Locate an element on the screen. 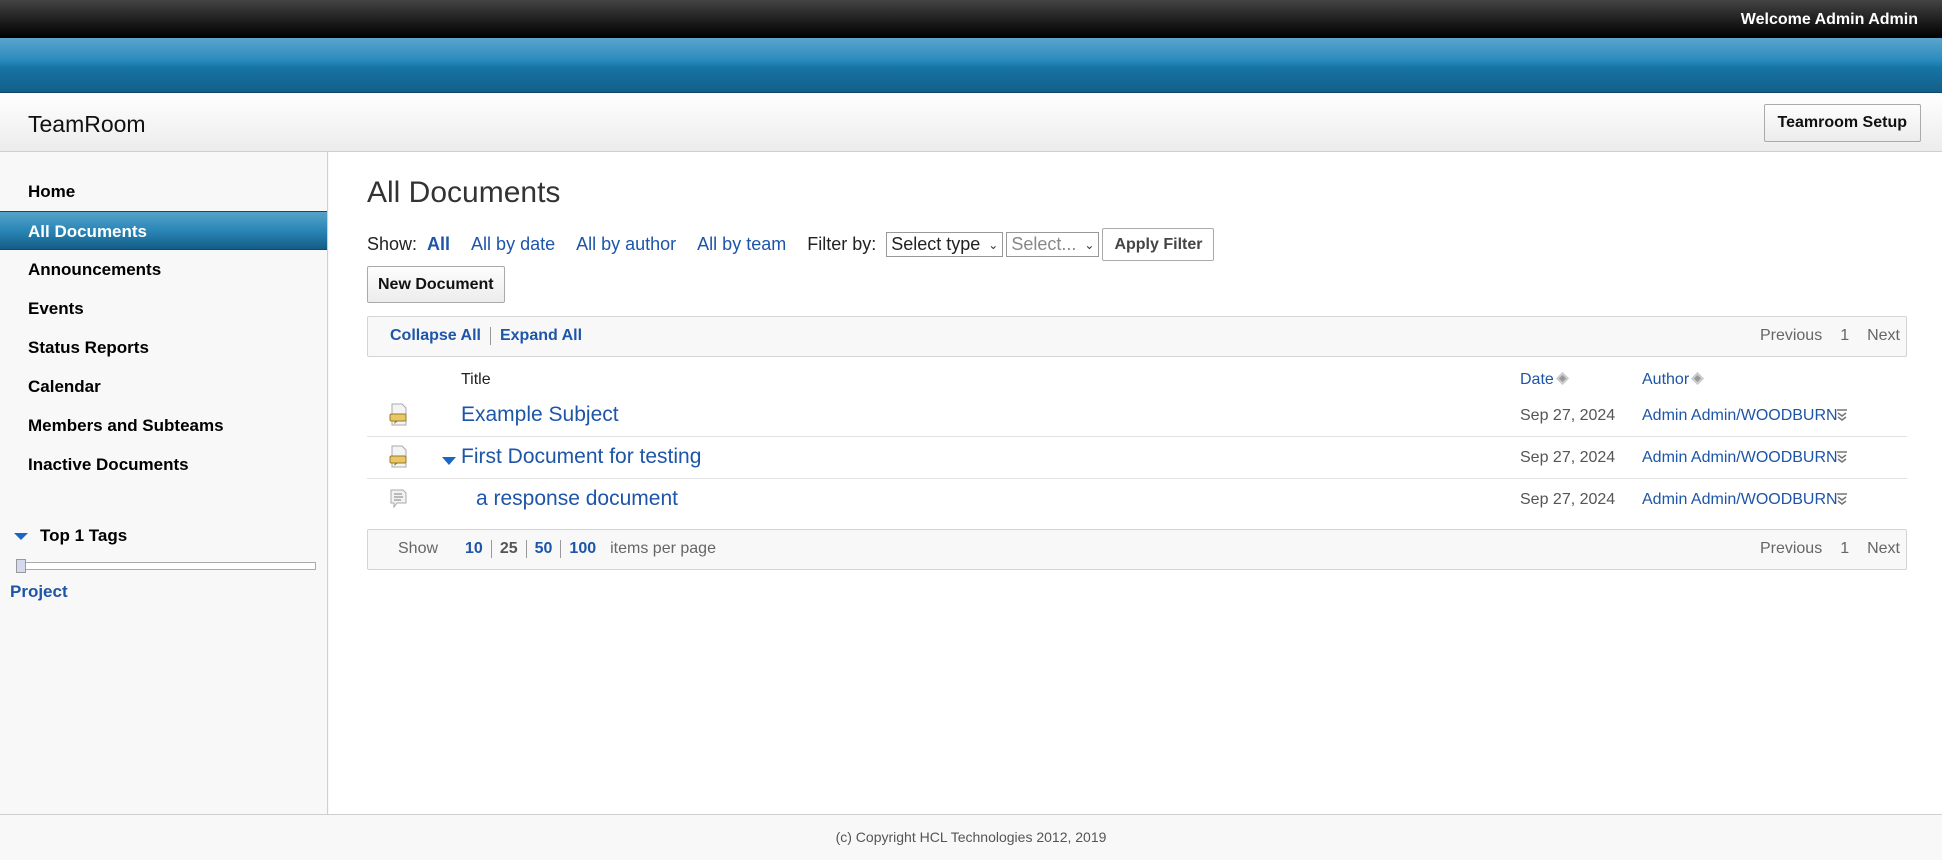  show-all-by-date-link: All by date is located at coordinates (513, 244).